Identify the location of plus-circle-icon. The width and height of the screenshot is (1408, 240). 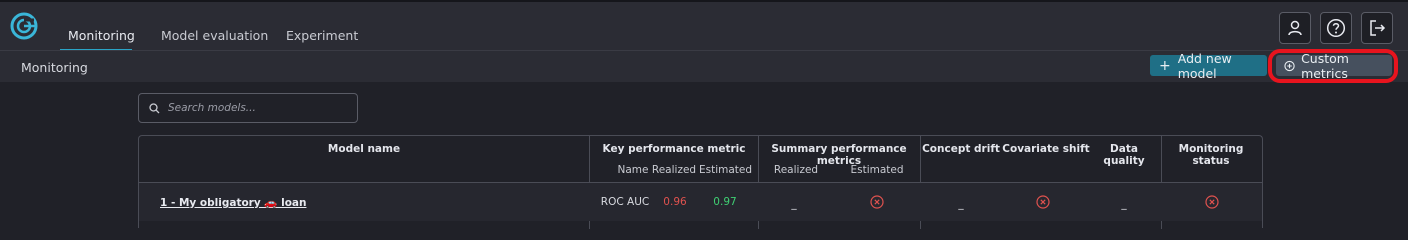
(1289, 65).